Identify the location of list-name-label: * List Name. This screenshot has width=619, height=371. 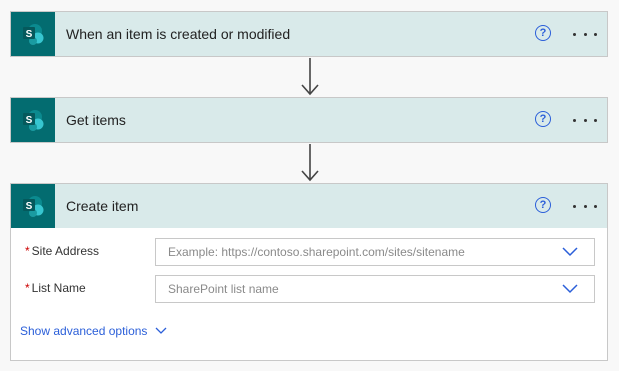
(55, 288).